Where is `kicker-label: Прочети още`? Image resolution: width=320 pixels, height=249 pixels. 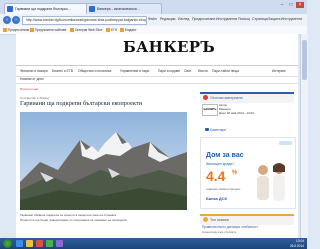 kicker-label: Прочети още is located at coordinates (29, 89).